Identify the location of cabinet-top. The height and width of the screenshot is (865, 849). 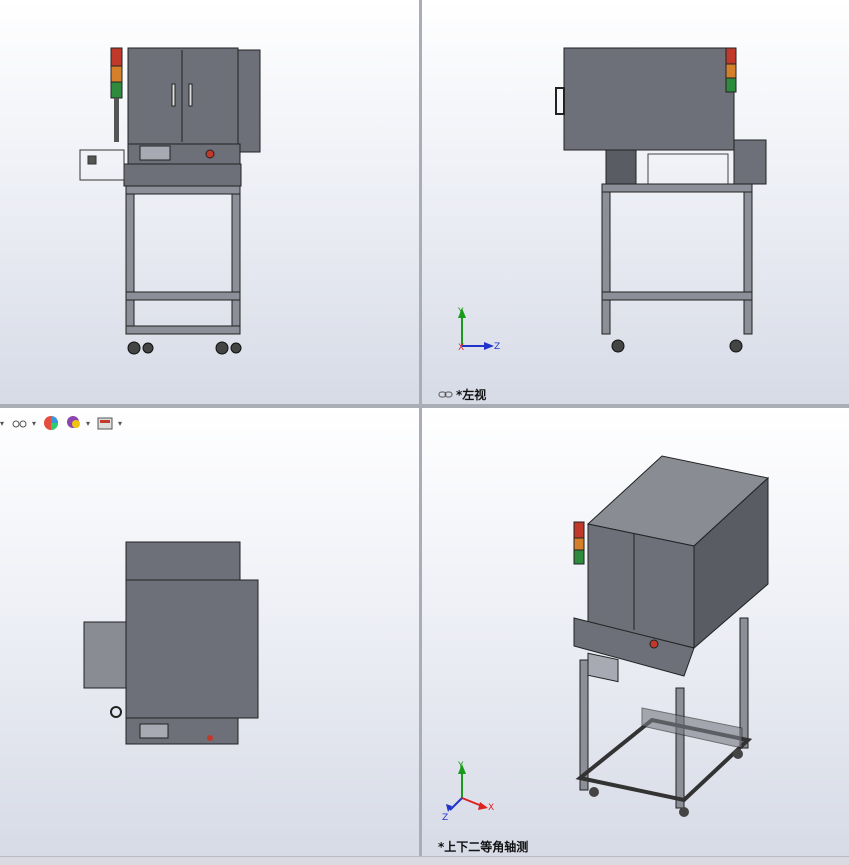
(171, 643).